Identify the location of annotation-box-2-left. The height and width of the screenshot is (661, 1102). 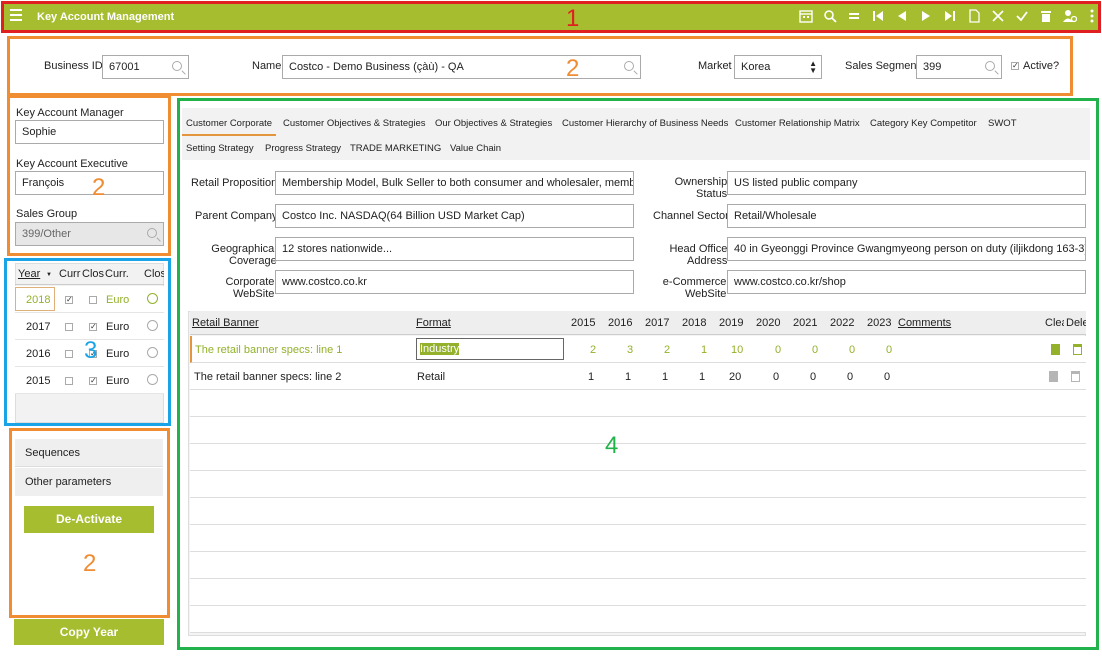
(89, 175).